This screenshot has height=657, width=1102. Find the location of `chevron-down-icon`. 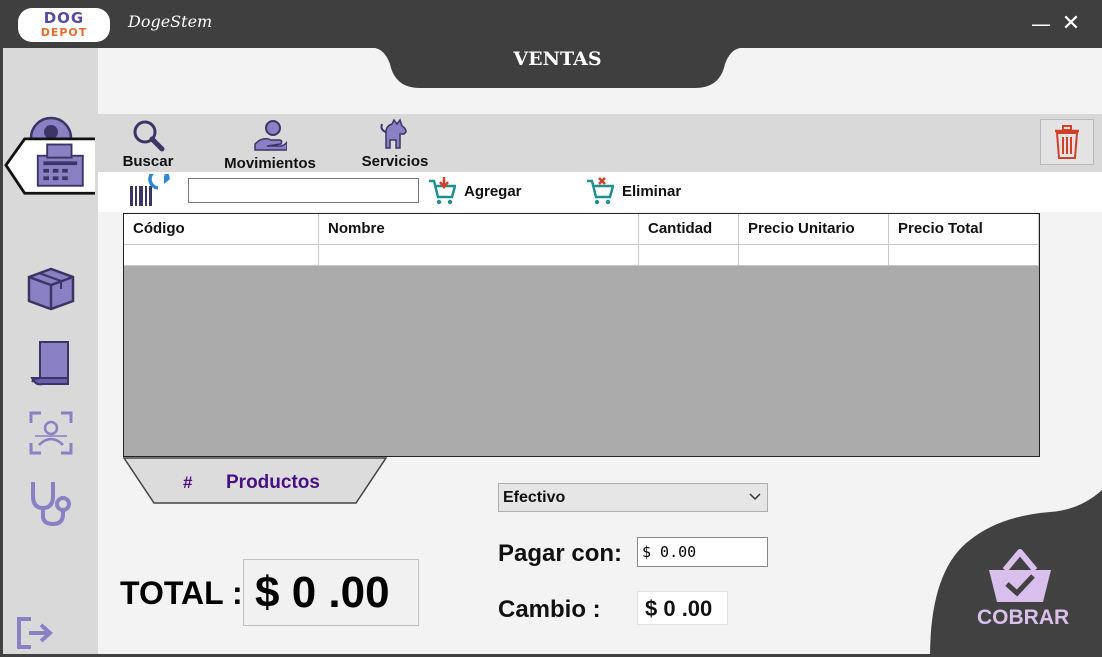

chevron-down-icon is located at coordinates (755, 497).